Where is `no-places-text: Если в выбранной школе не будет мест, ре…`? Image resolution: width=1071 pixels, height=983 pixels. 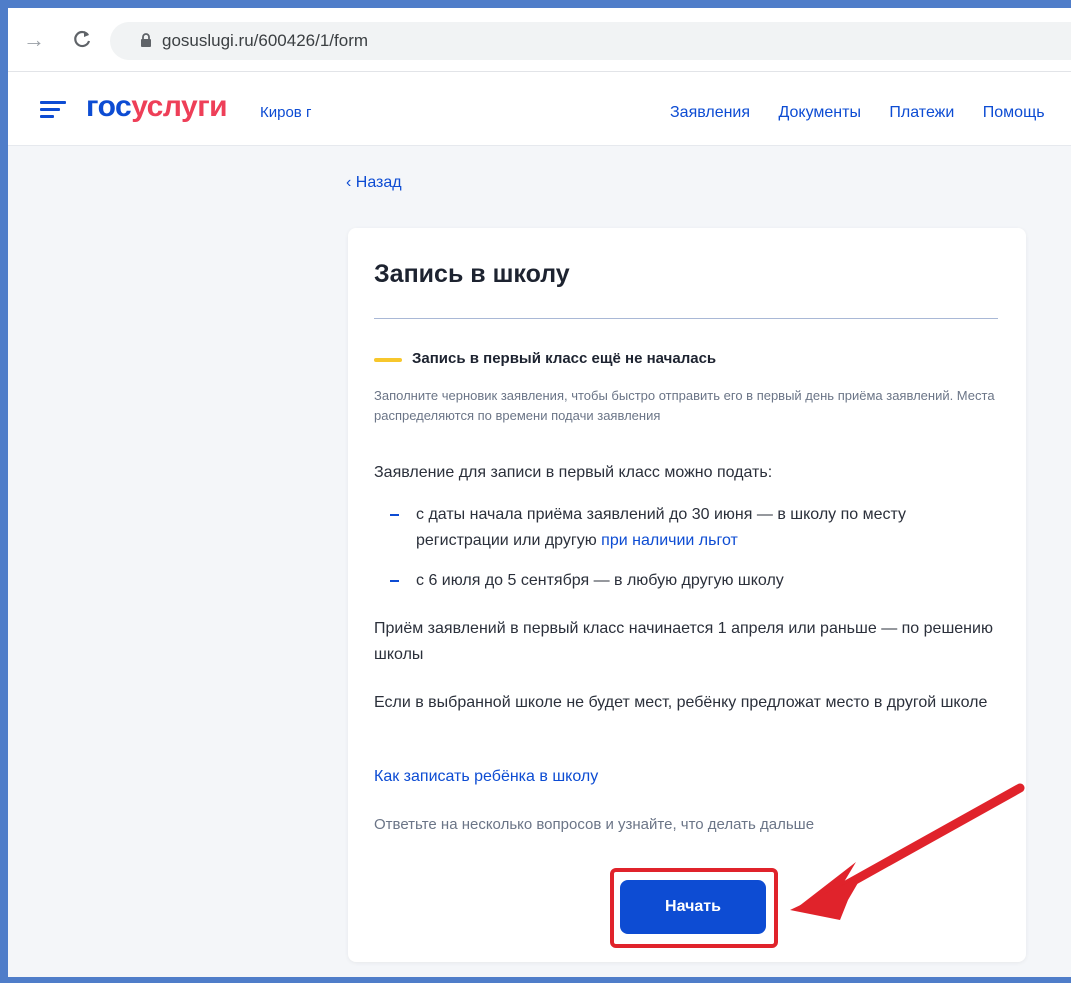
no-places-text: Если в выбранной школе не будет мест, ре… is located at coordinates (681, 702).